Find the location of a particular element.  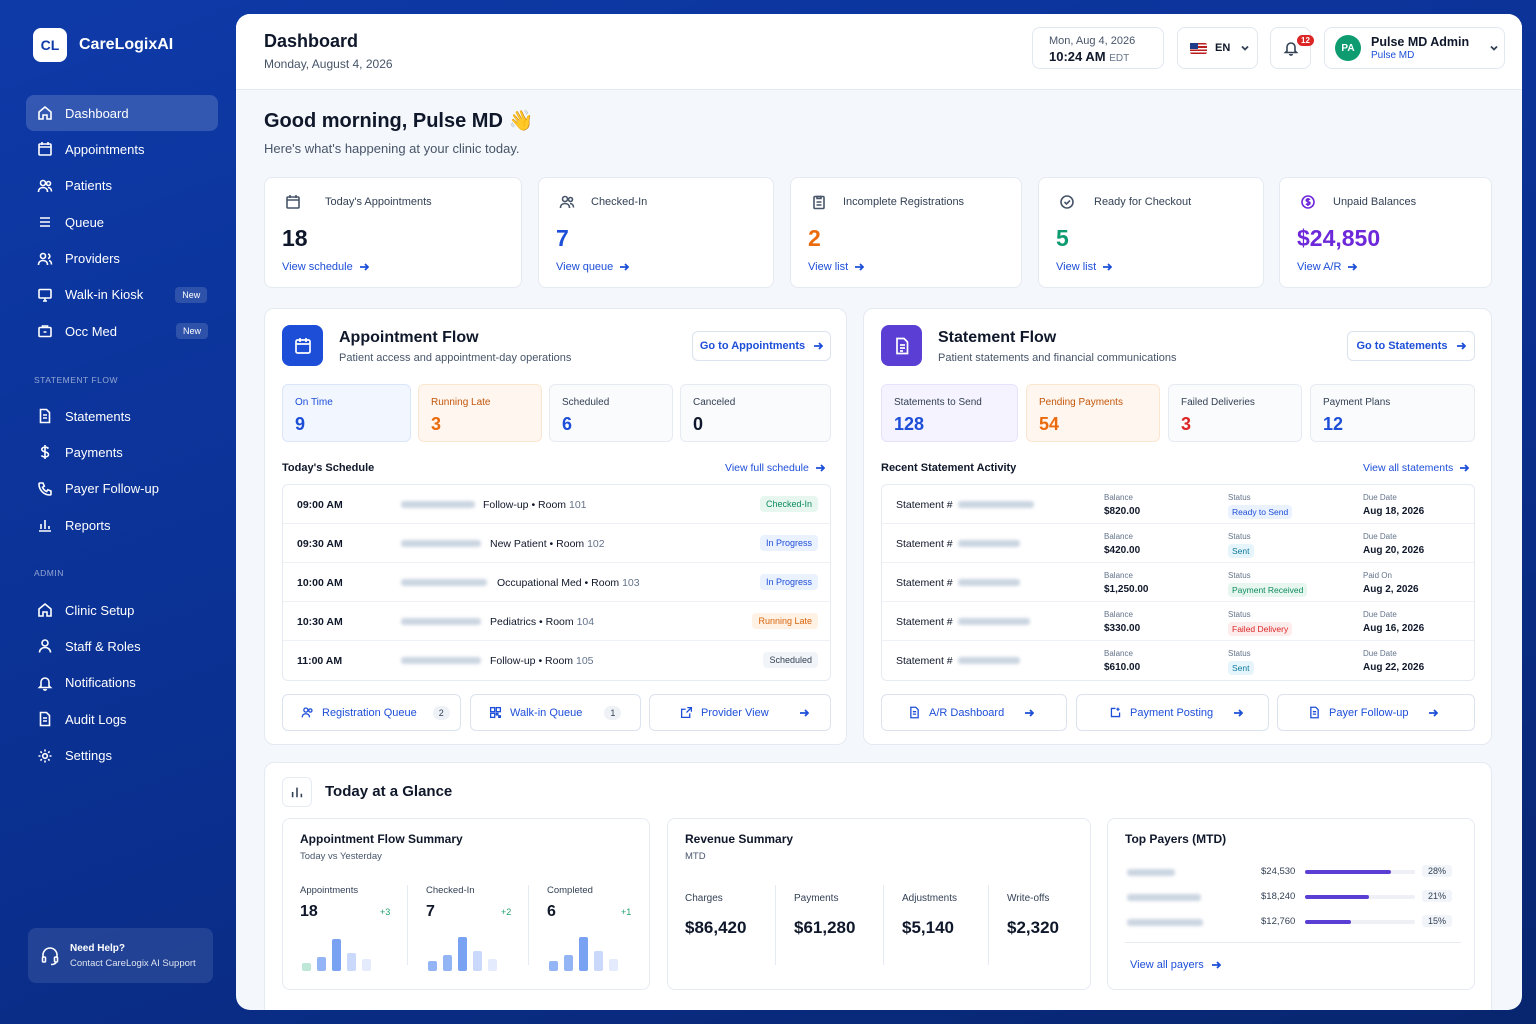

go-to-statements-button: Go to Statements is located at coordinates (1411, 346).